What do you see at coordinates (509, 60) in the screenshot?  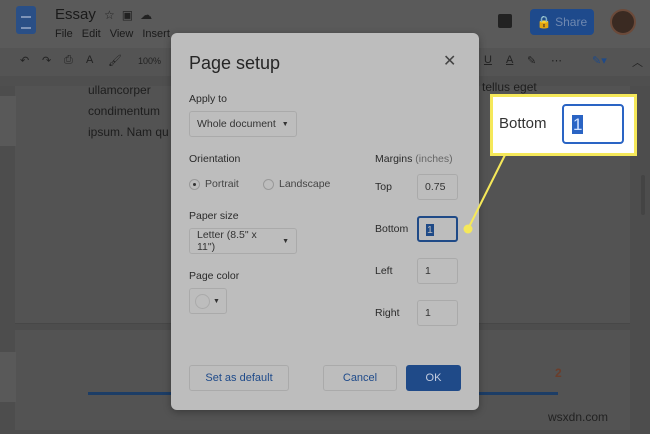 I see `text-color-icon: A` at bounding box center [509, 60].